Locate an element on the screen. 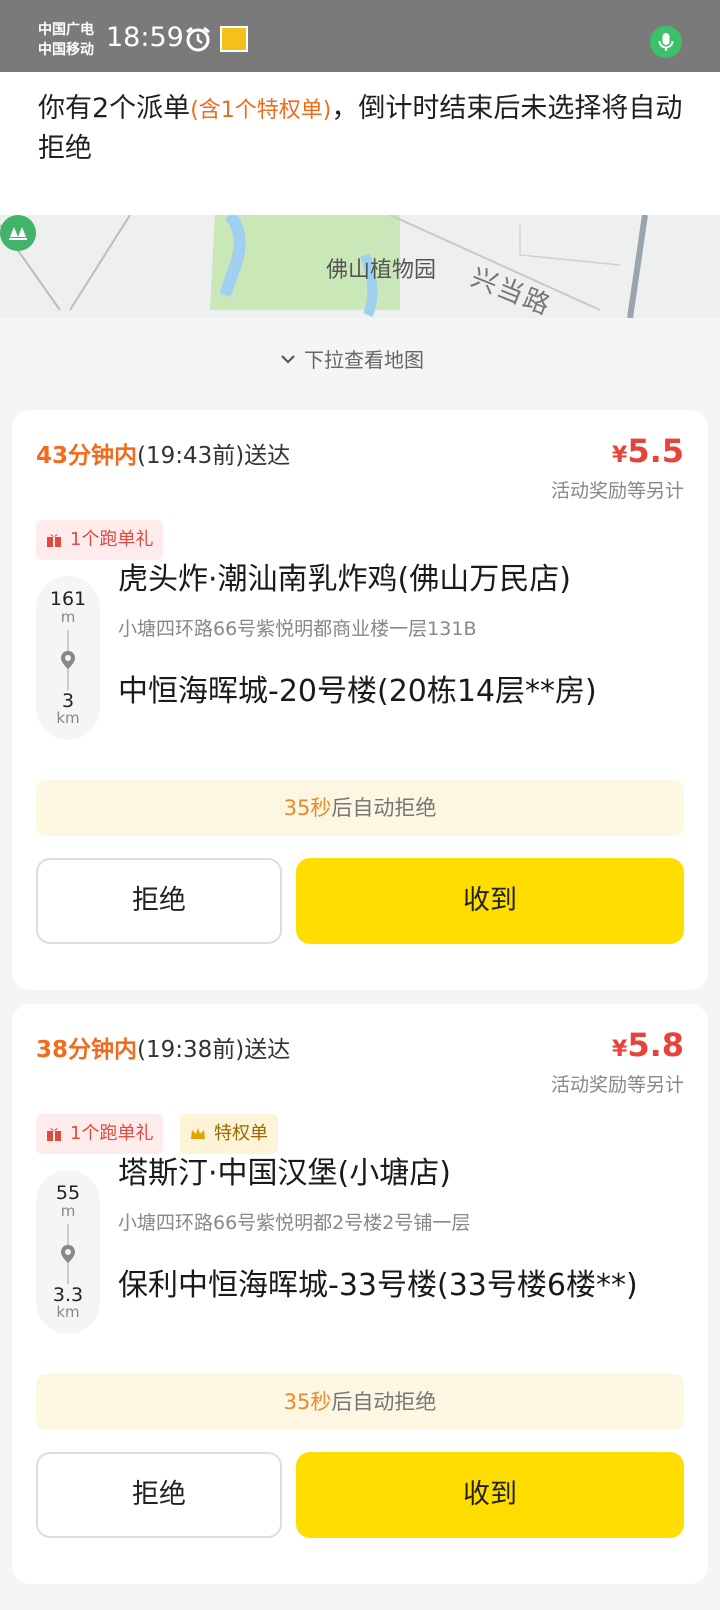 This screenshot has width=720, height=1610. delivery-eta: 43分钟内(19:43前)送达 is located at coordinates (163, 453).